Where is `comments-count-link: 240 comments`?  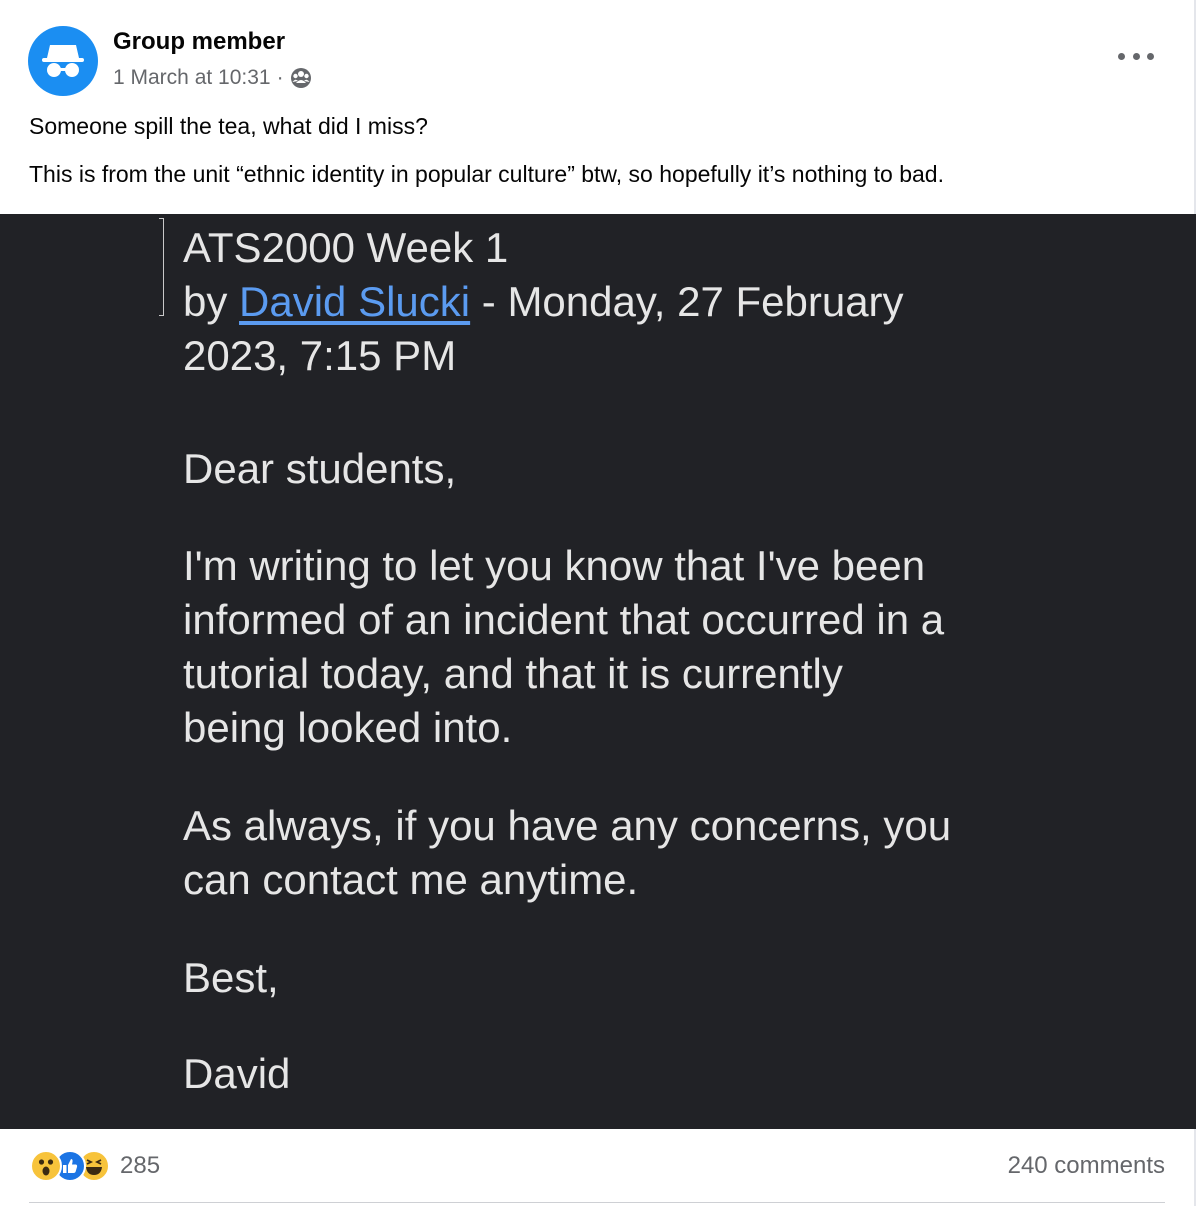
comments-count-link: 240 comments is located at coordinates (1086, 1166).